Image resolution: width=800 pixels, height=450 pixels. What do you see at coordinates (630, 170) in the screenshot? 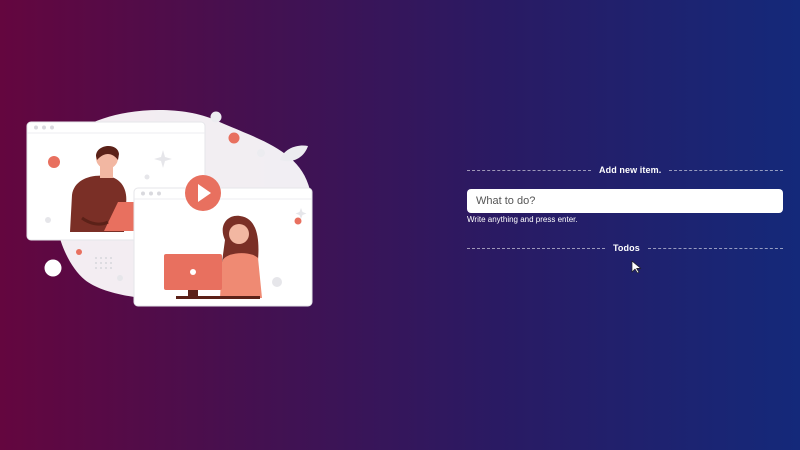
I see `add-item-title: Add new item.` at bounding box center [630, 170].